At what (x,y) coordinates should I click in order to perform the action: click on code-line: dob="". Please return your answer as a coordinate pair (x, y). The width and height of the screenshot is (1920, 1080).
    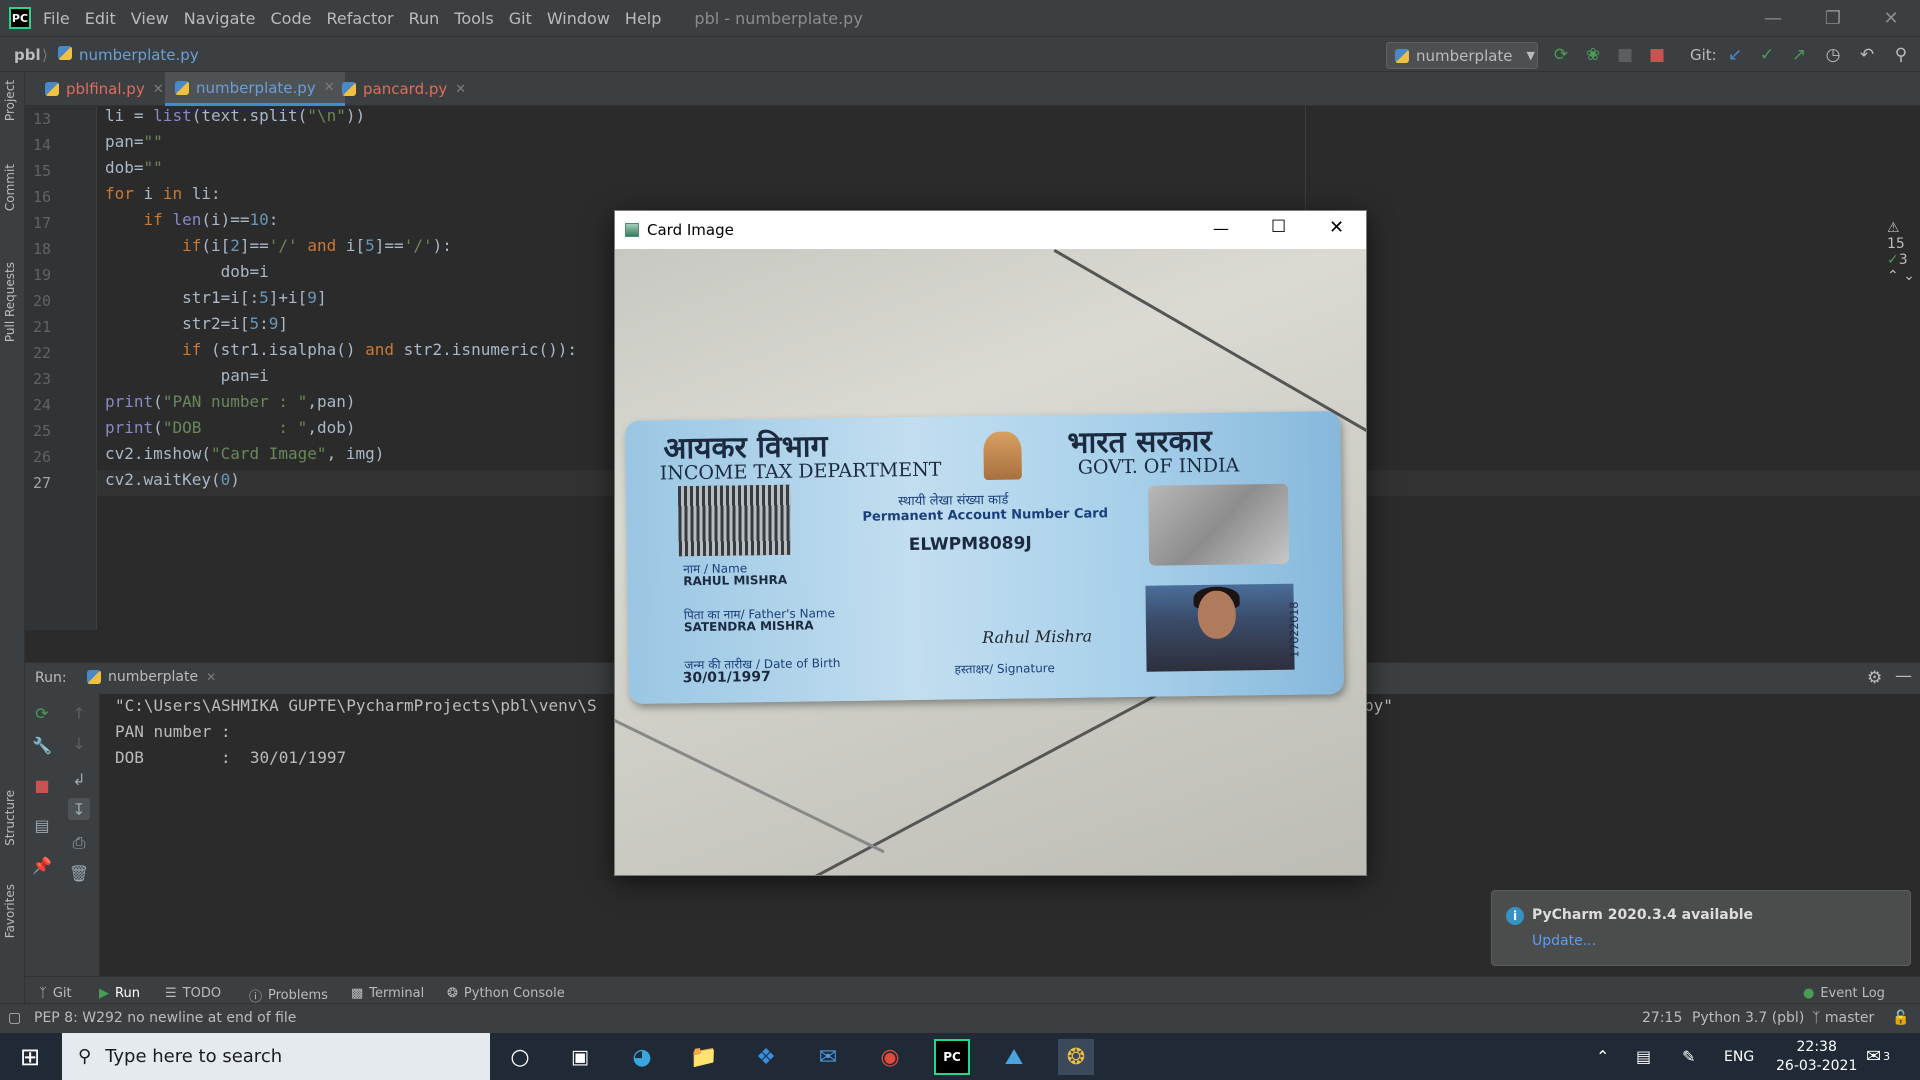
    Looking at the image, I should click on (134, 171).